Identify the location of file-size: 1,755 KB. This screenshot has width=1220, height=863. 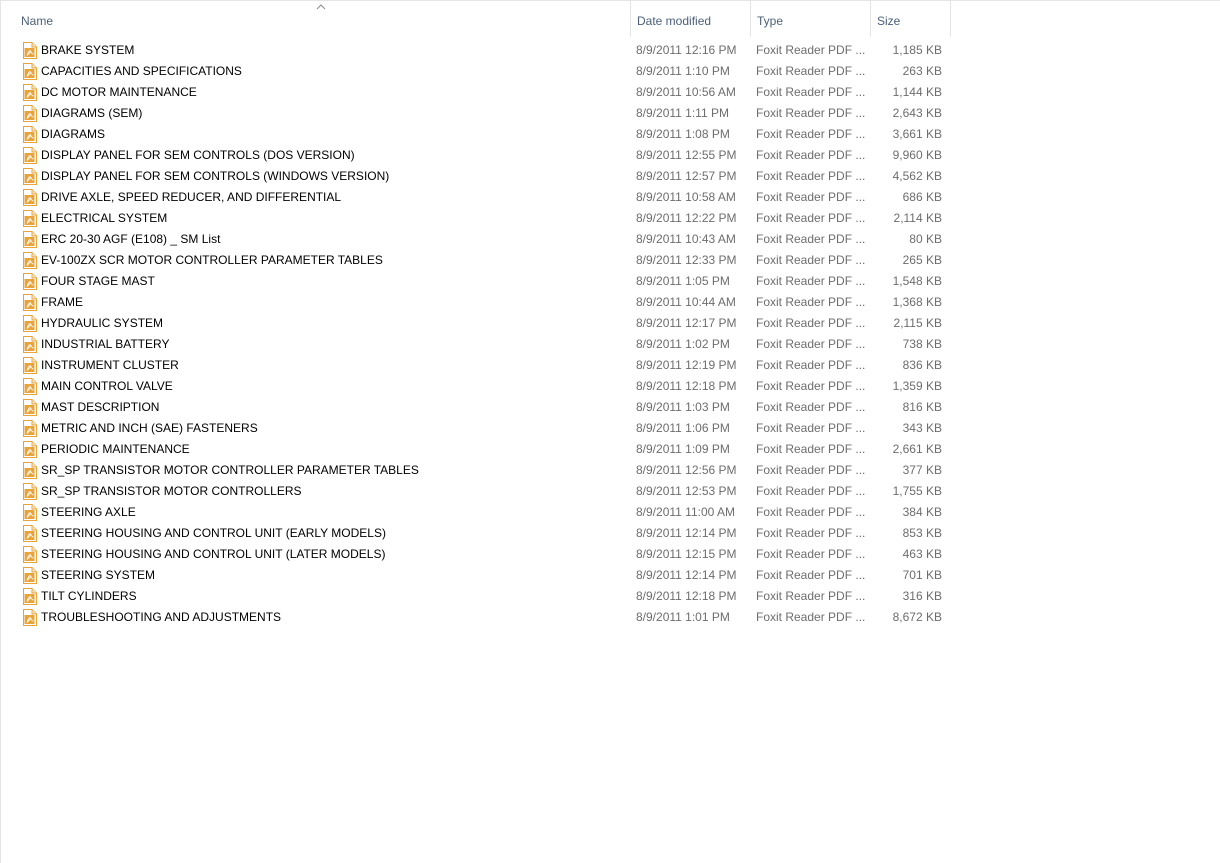
(917, 491).